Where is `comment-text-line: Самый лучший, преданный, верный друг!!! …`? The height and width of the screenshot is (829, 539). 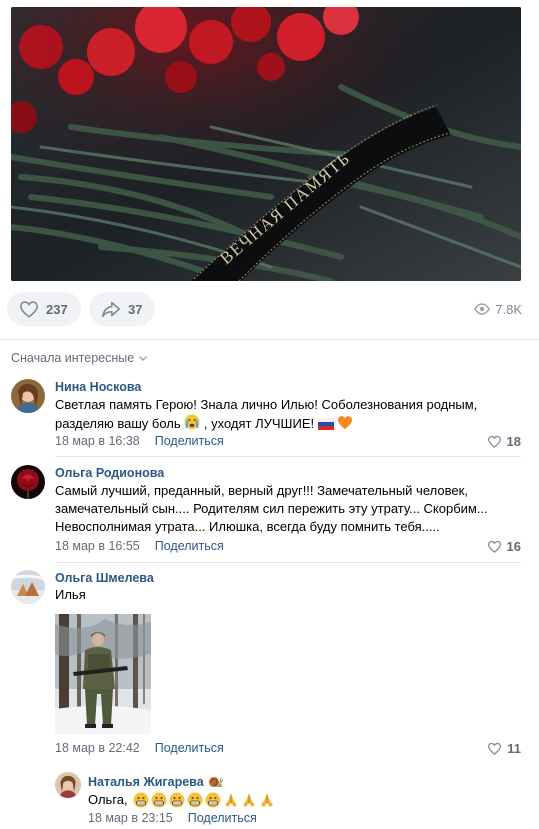 comment-text-line: Самый лучший, преданный, верный друг!!! … is located at coordinates (261, 490).